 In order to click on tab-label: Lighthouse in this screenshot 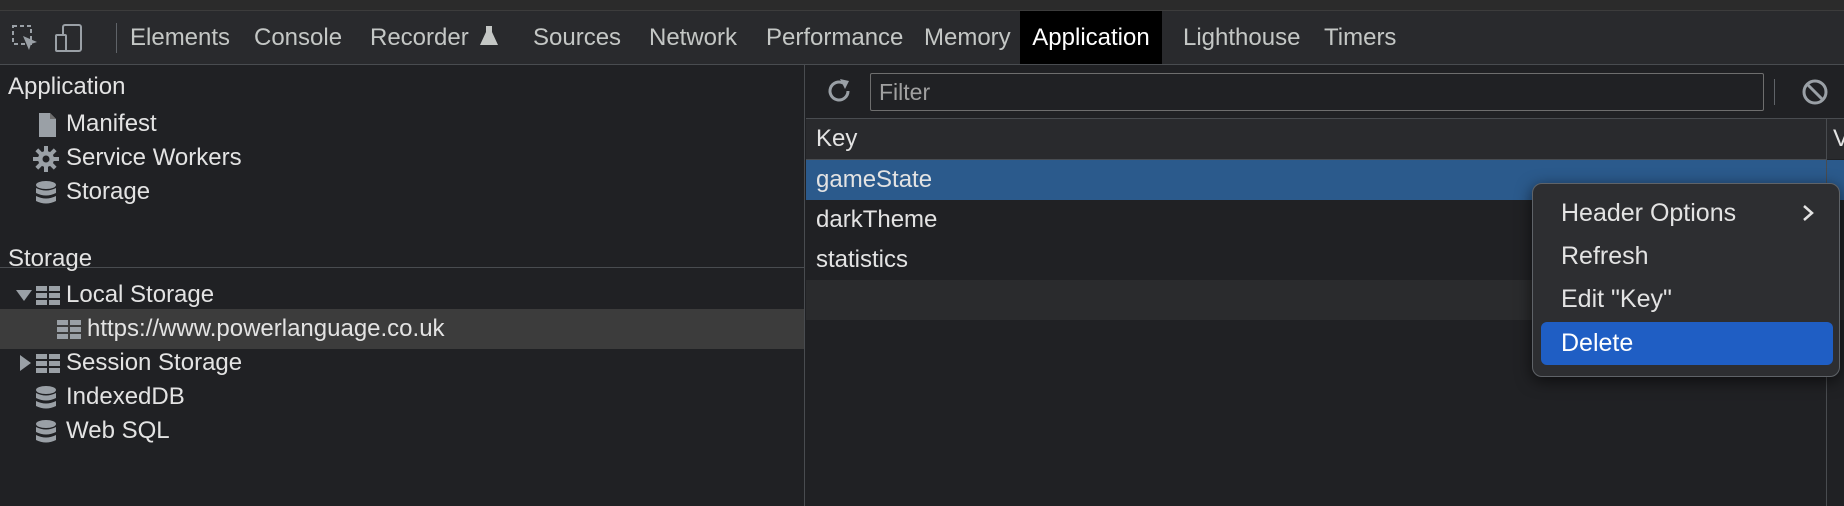, I will do `click(1242, 37)`.